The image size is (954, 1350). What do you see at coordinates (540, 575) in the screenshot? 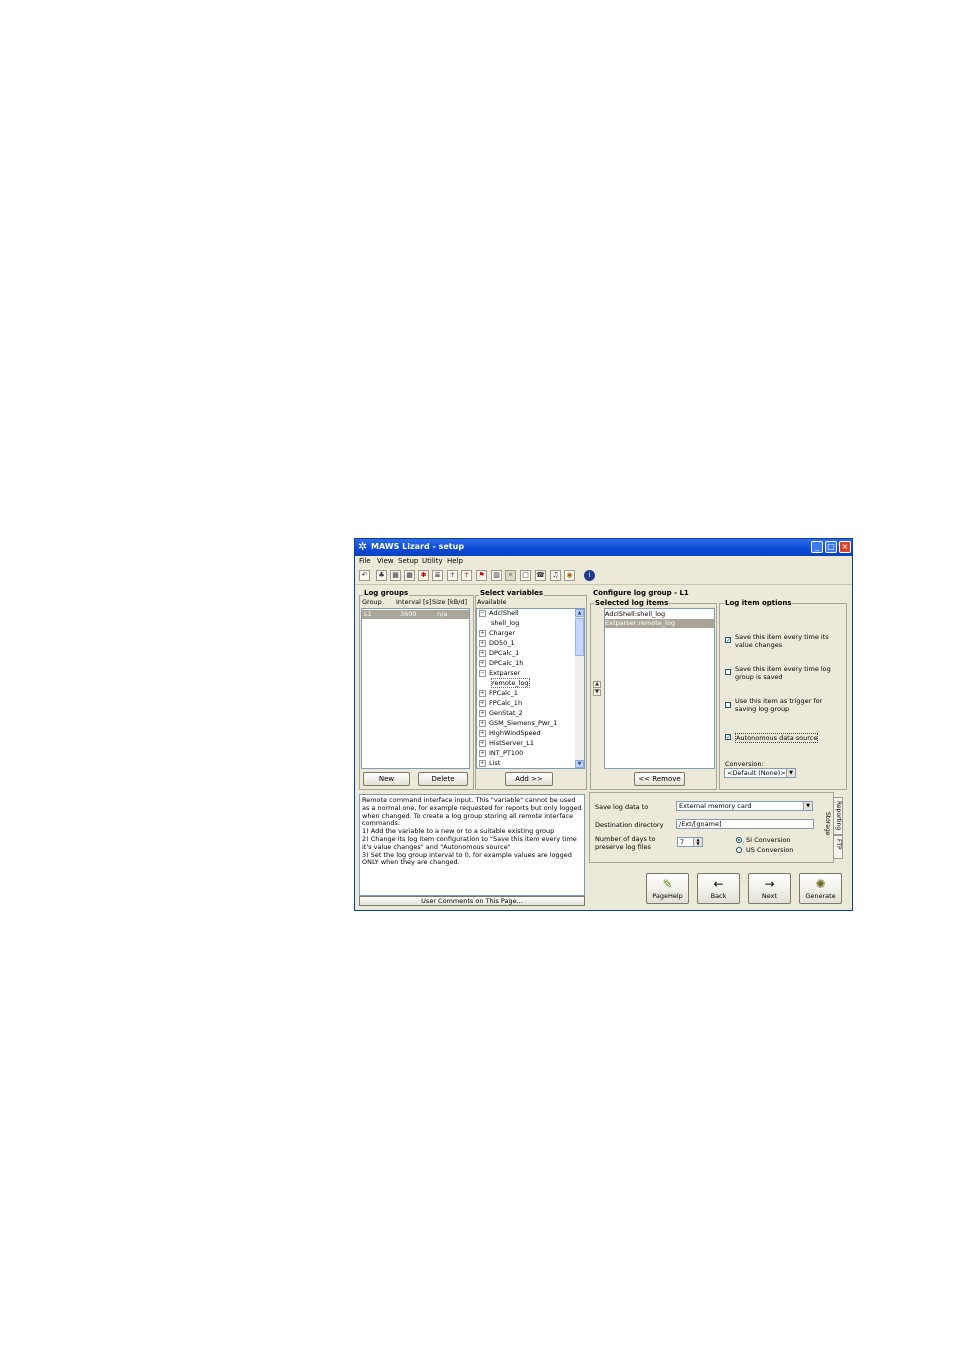
I see `comm-icon: ☎` at bounding box center [540, 575].